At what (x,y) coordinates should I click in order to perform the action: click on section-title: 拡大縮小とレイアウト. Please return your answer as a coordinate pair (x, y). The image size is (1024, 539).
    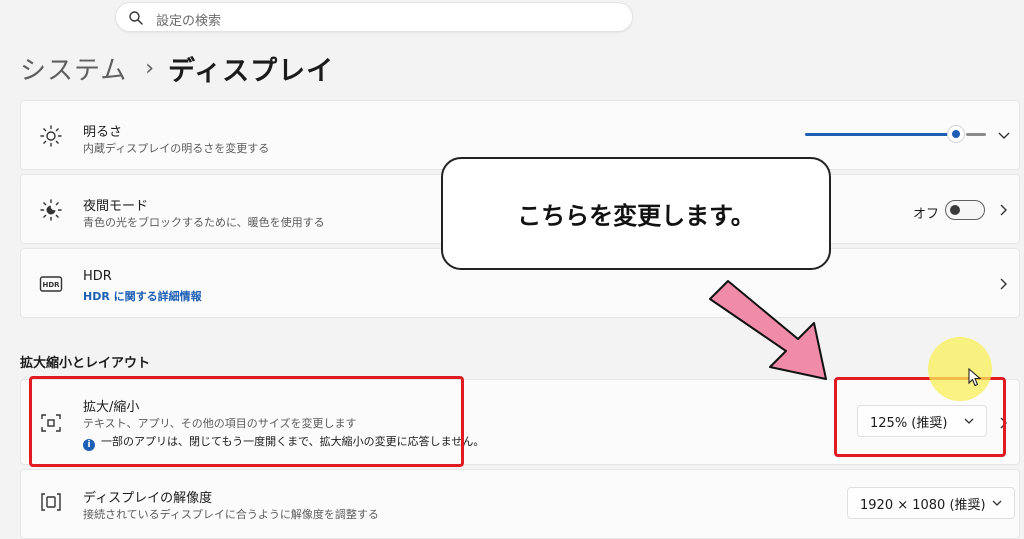
    Looking at the image, I should click on (85, 363).